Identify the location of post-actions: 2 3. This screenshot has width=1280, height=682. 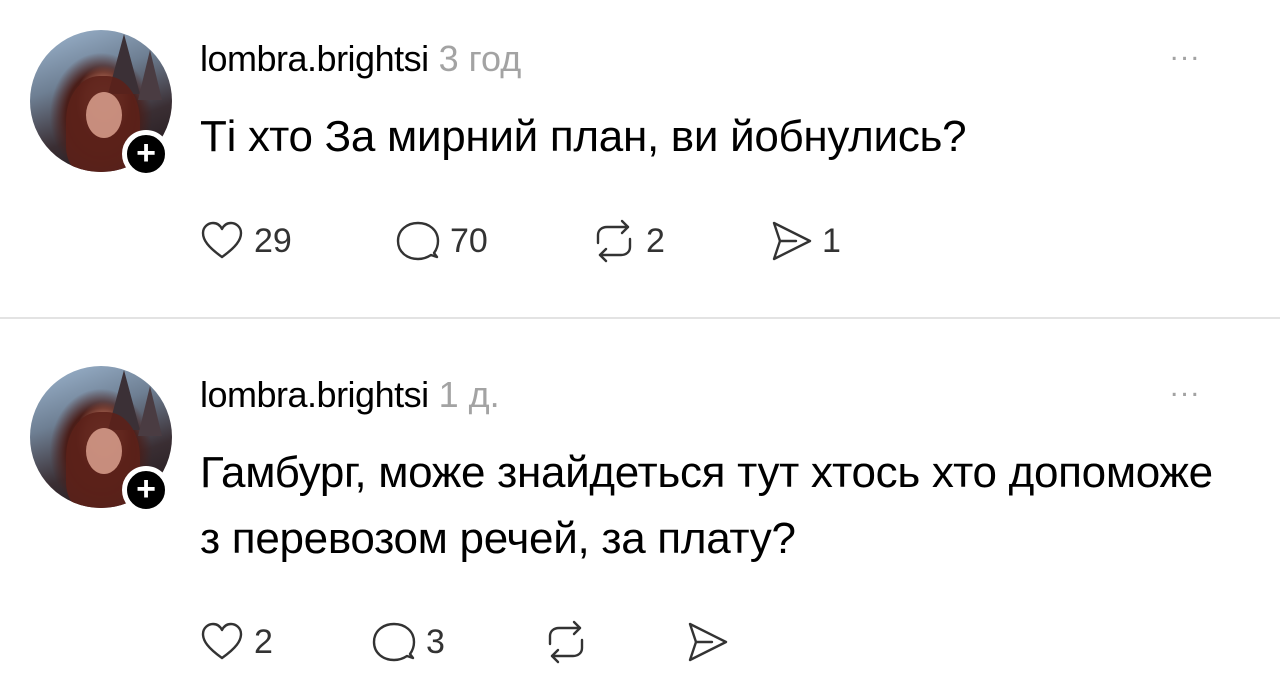
(468, 642).